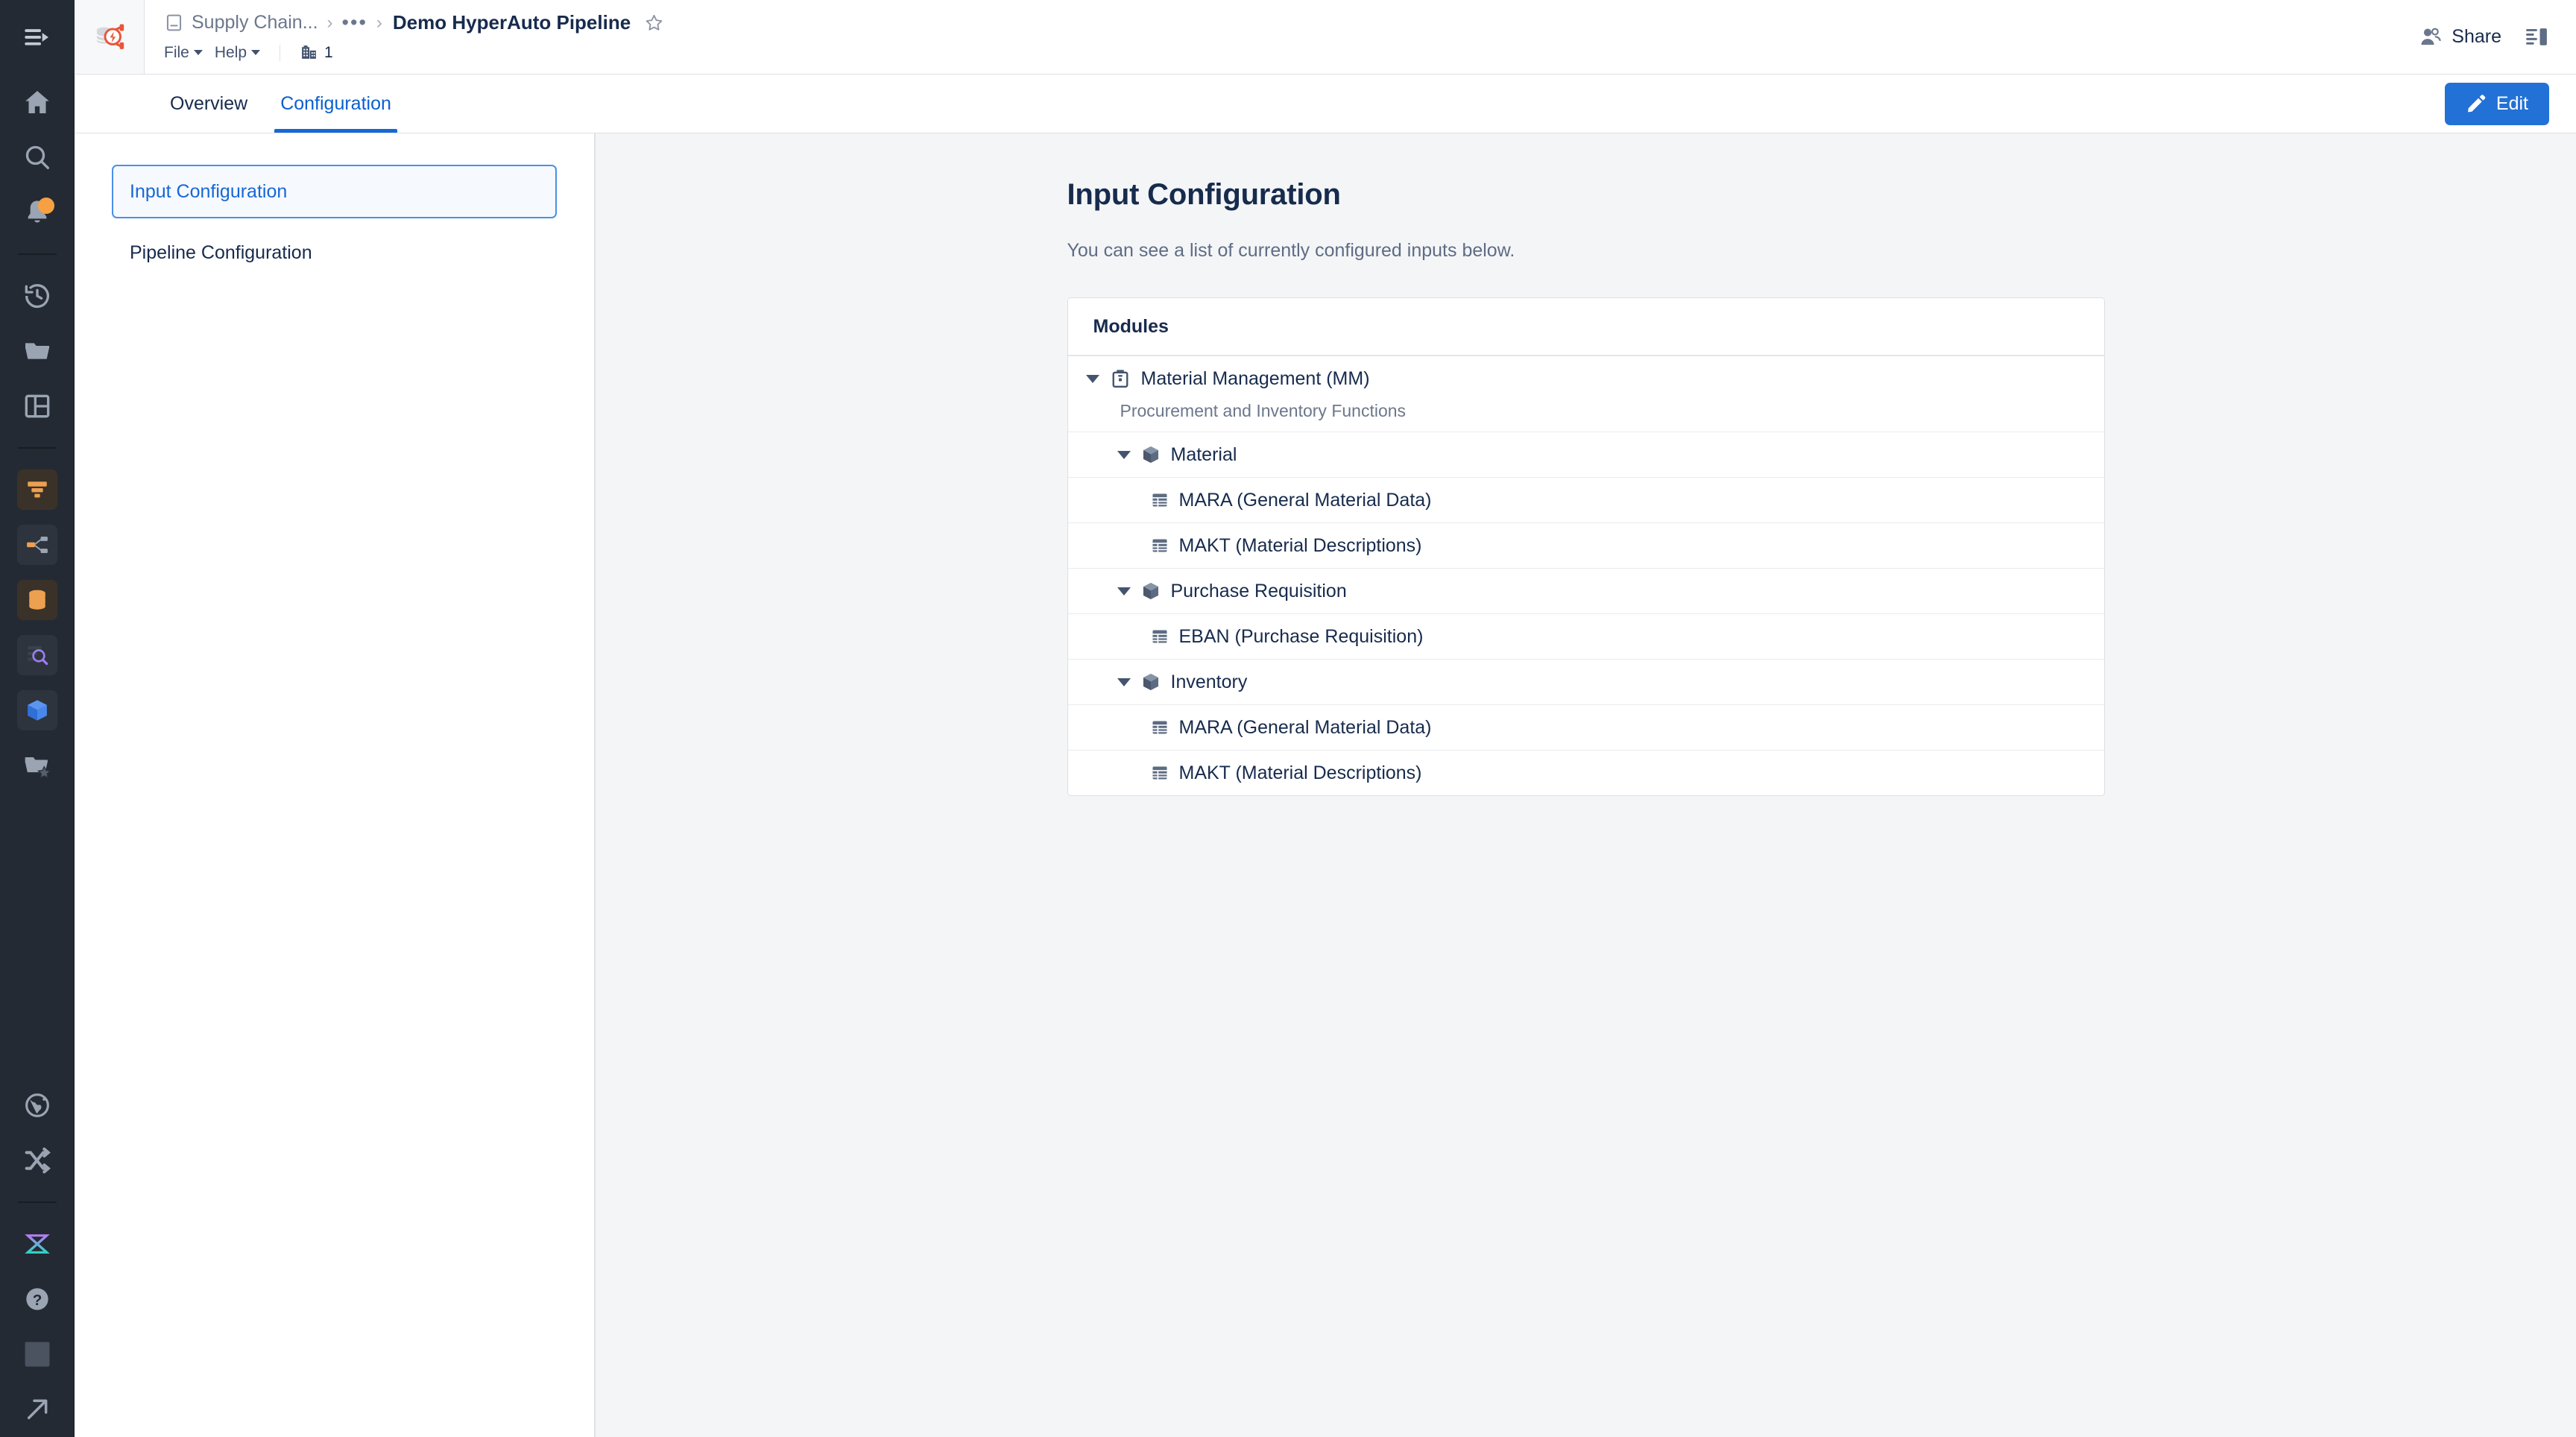 This screenshot has height=1437, width=2576. I want to click on dashboard-panels-icon, so click(37, 406).